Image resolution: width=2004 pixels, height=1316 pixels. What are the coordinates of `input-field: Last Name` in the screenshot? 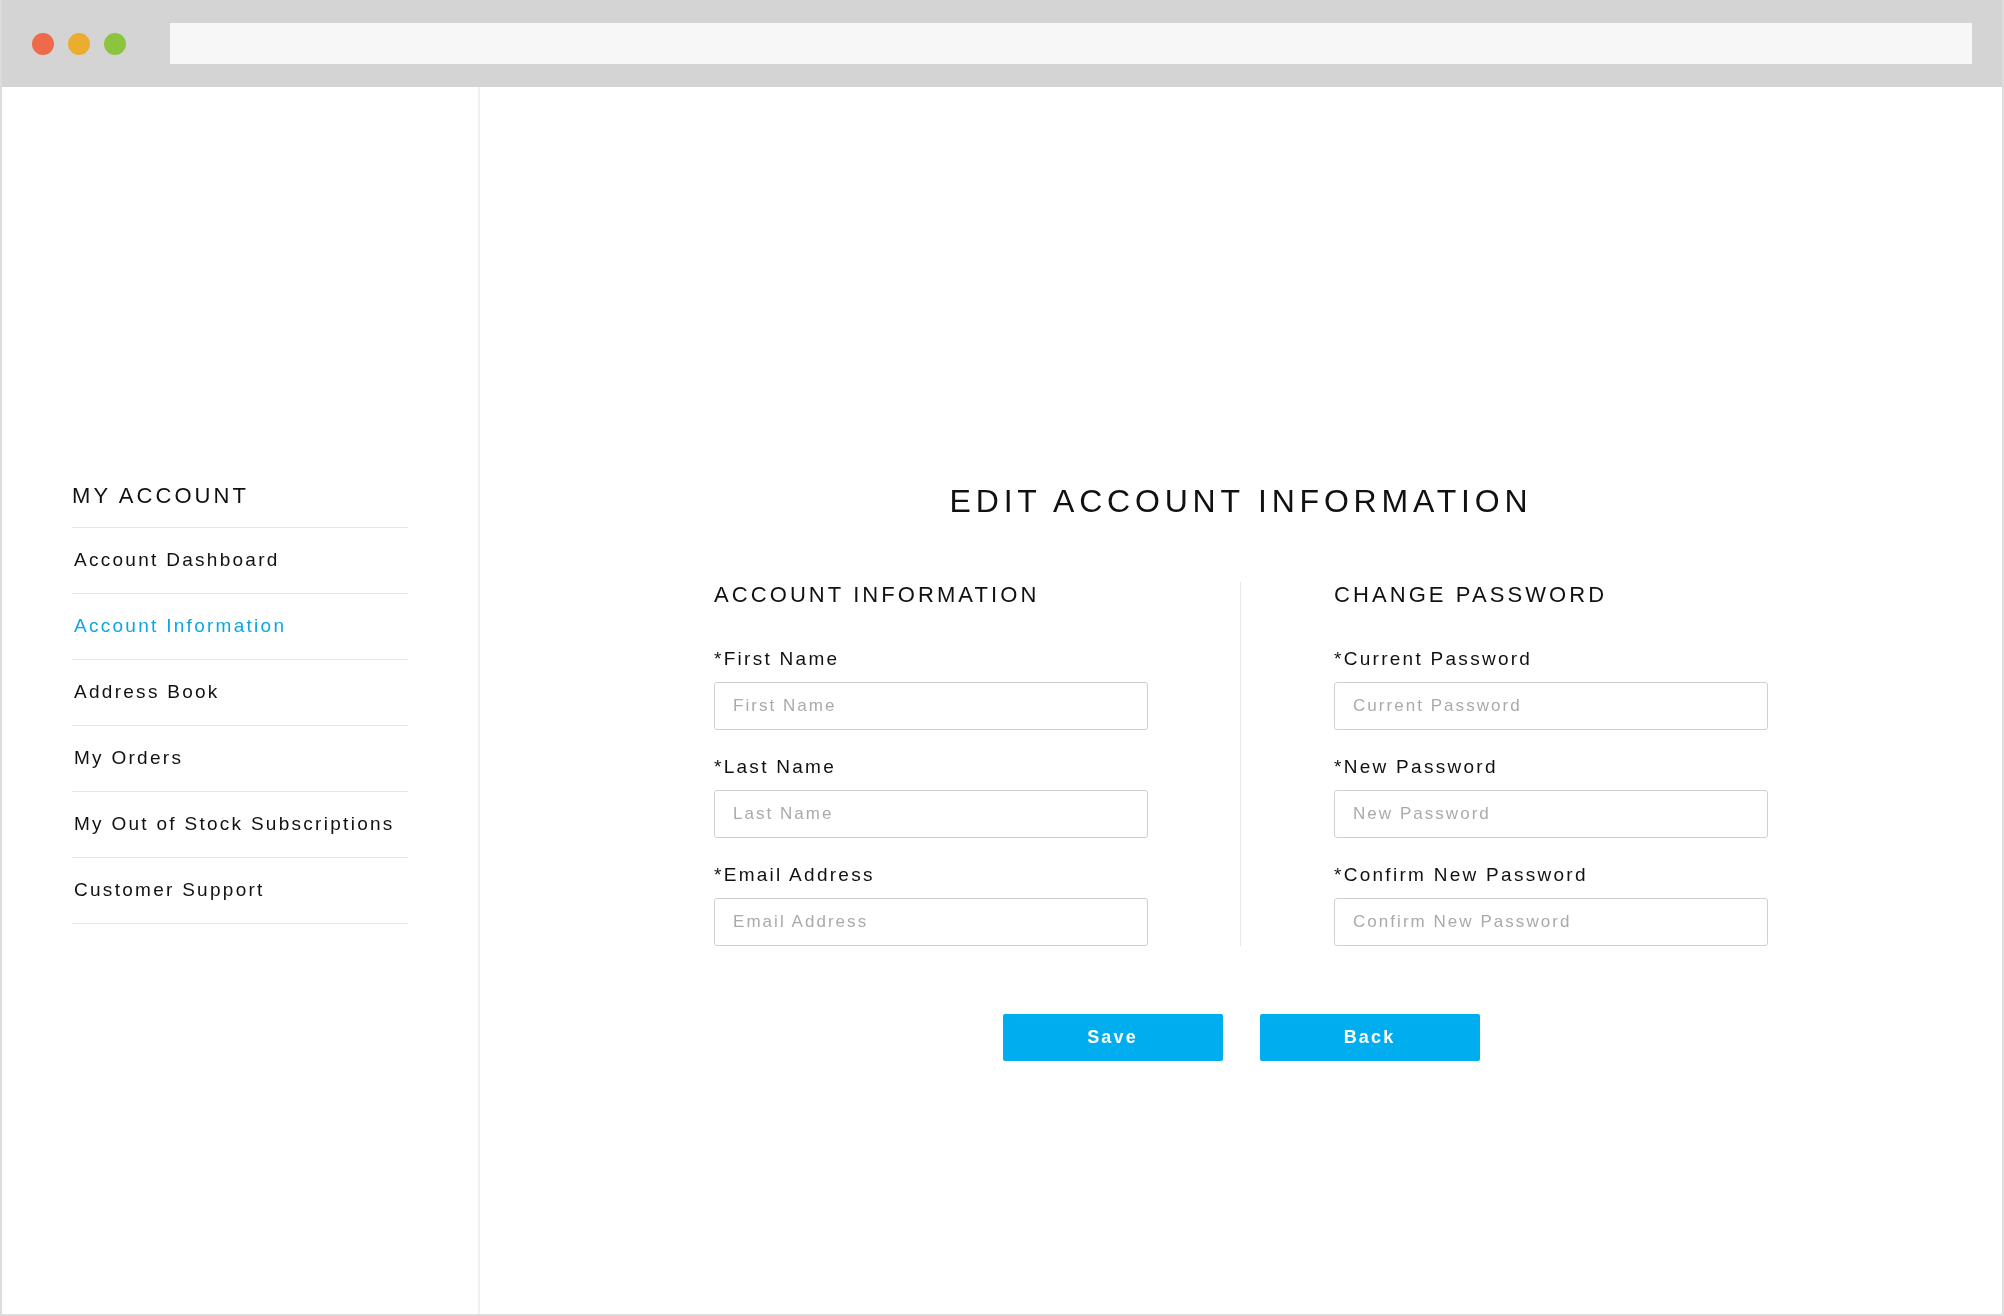 It's located at (931, 814).